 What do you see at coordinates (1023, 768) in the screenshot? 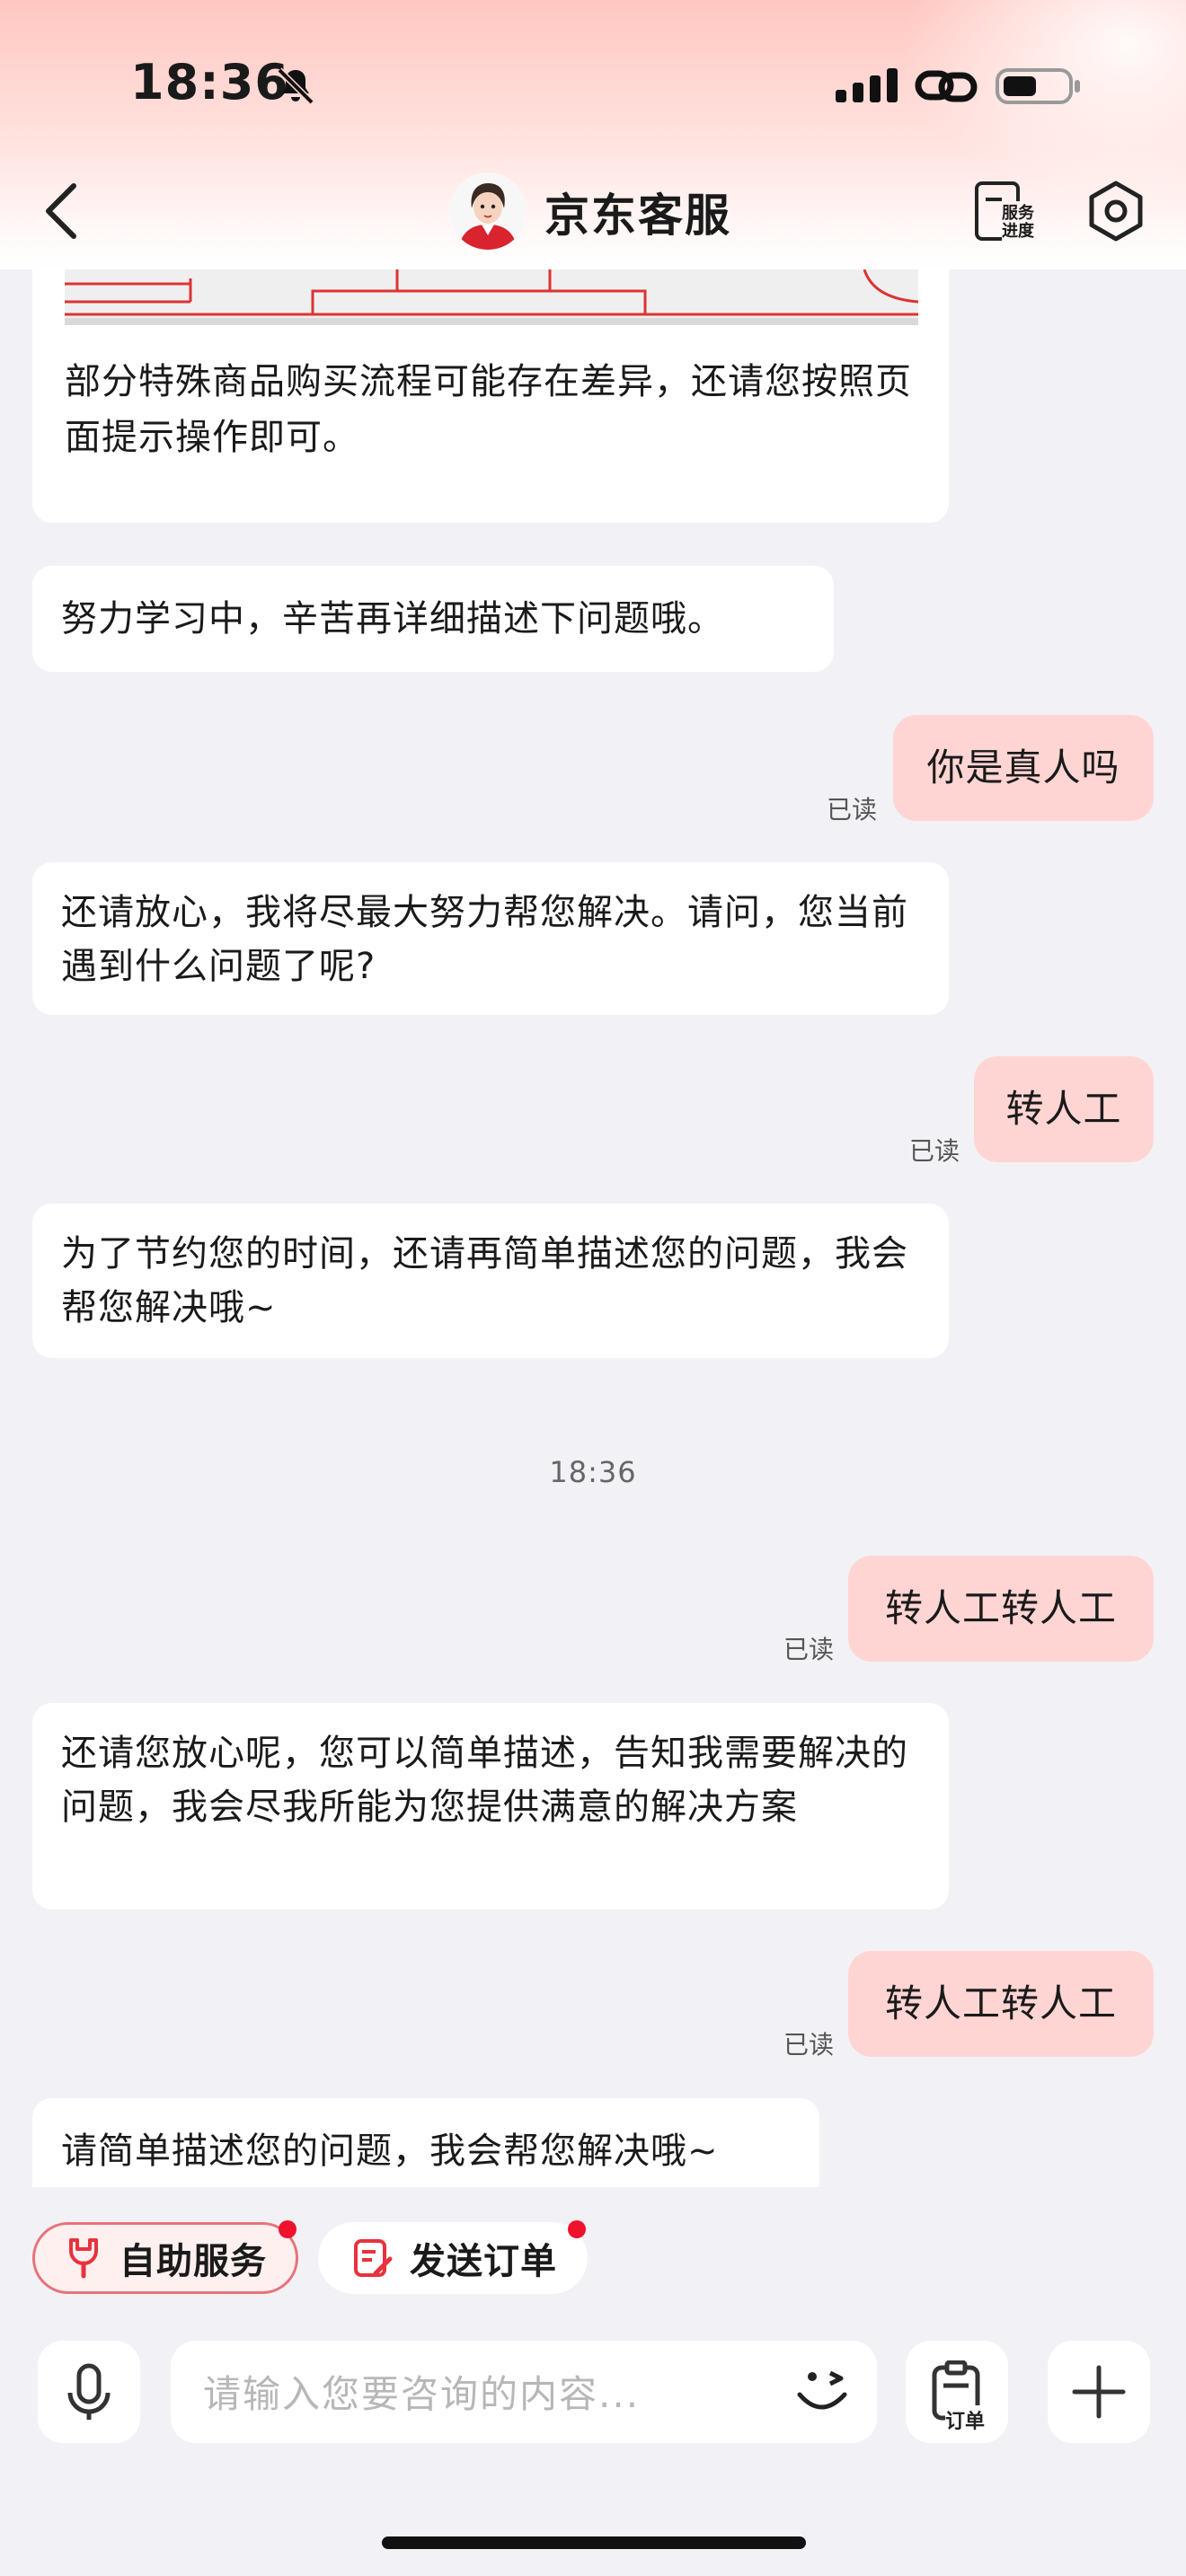
I see `message-bubble-right: 你是真人吗` at bounding box center [1023, 768].